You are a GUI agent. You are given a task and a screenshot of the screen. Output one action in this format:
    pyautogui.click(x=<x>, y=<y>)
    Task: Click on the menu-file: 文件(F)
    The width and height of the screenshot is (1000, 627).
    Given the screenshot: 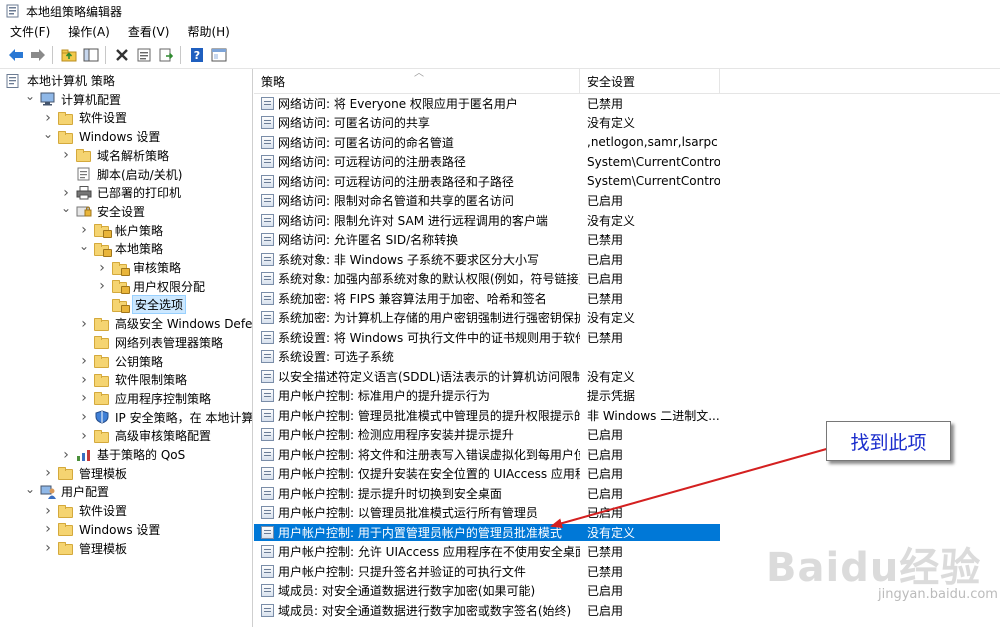 What is the action you would take?
    pyautogui.click(x=29, y=32)
    